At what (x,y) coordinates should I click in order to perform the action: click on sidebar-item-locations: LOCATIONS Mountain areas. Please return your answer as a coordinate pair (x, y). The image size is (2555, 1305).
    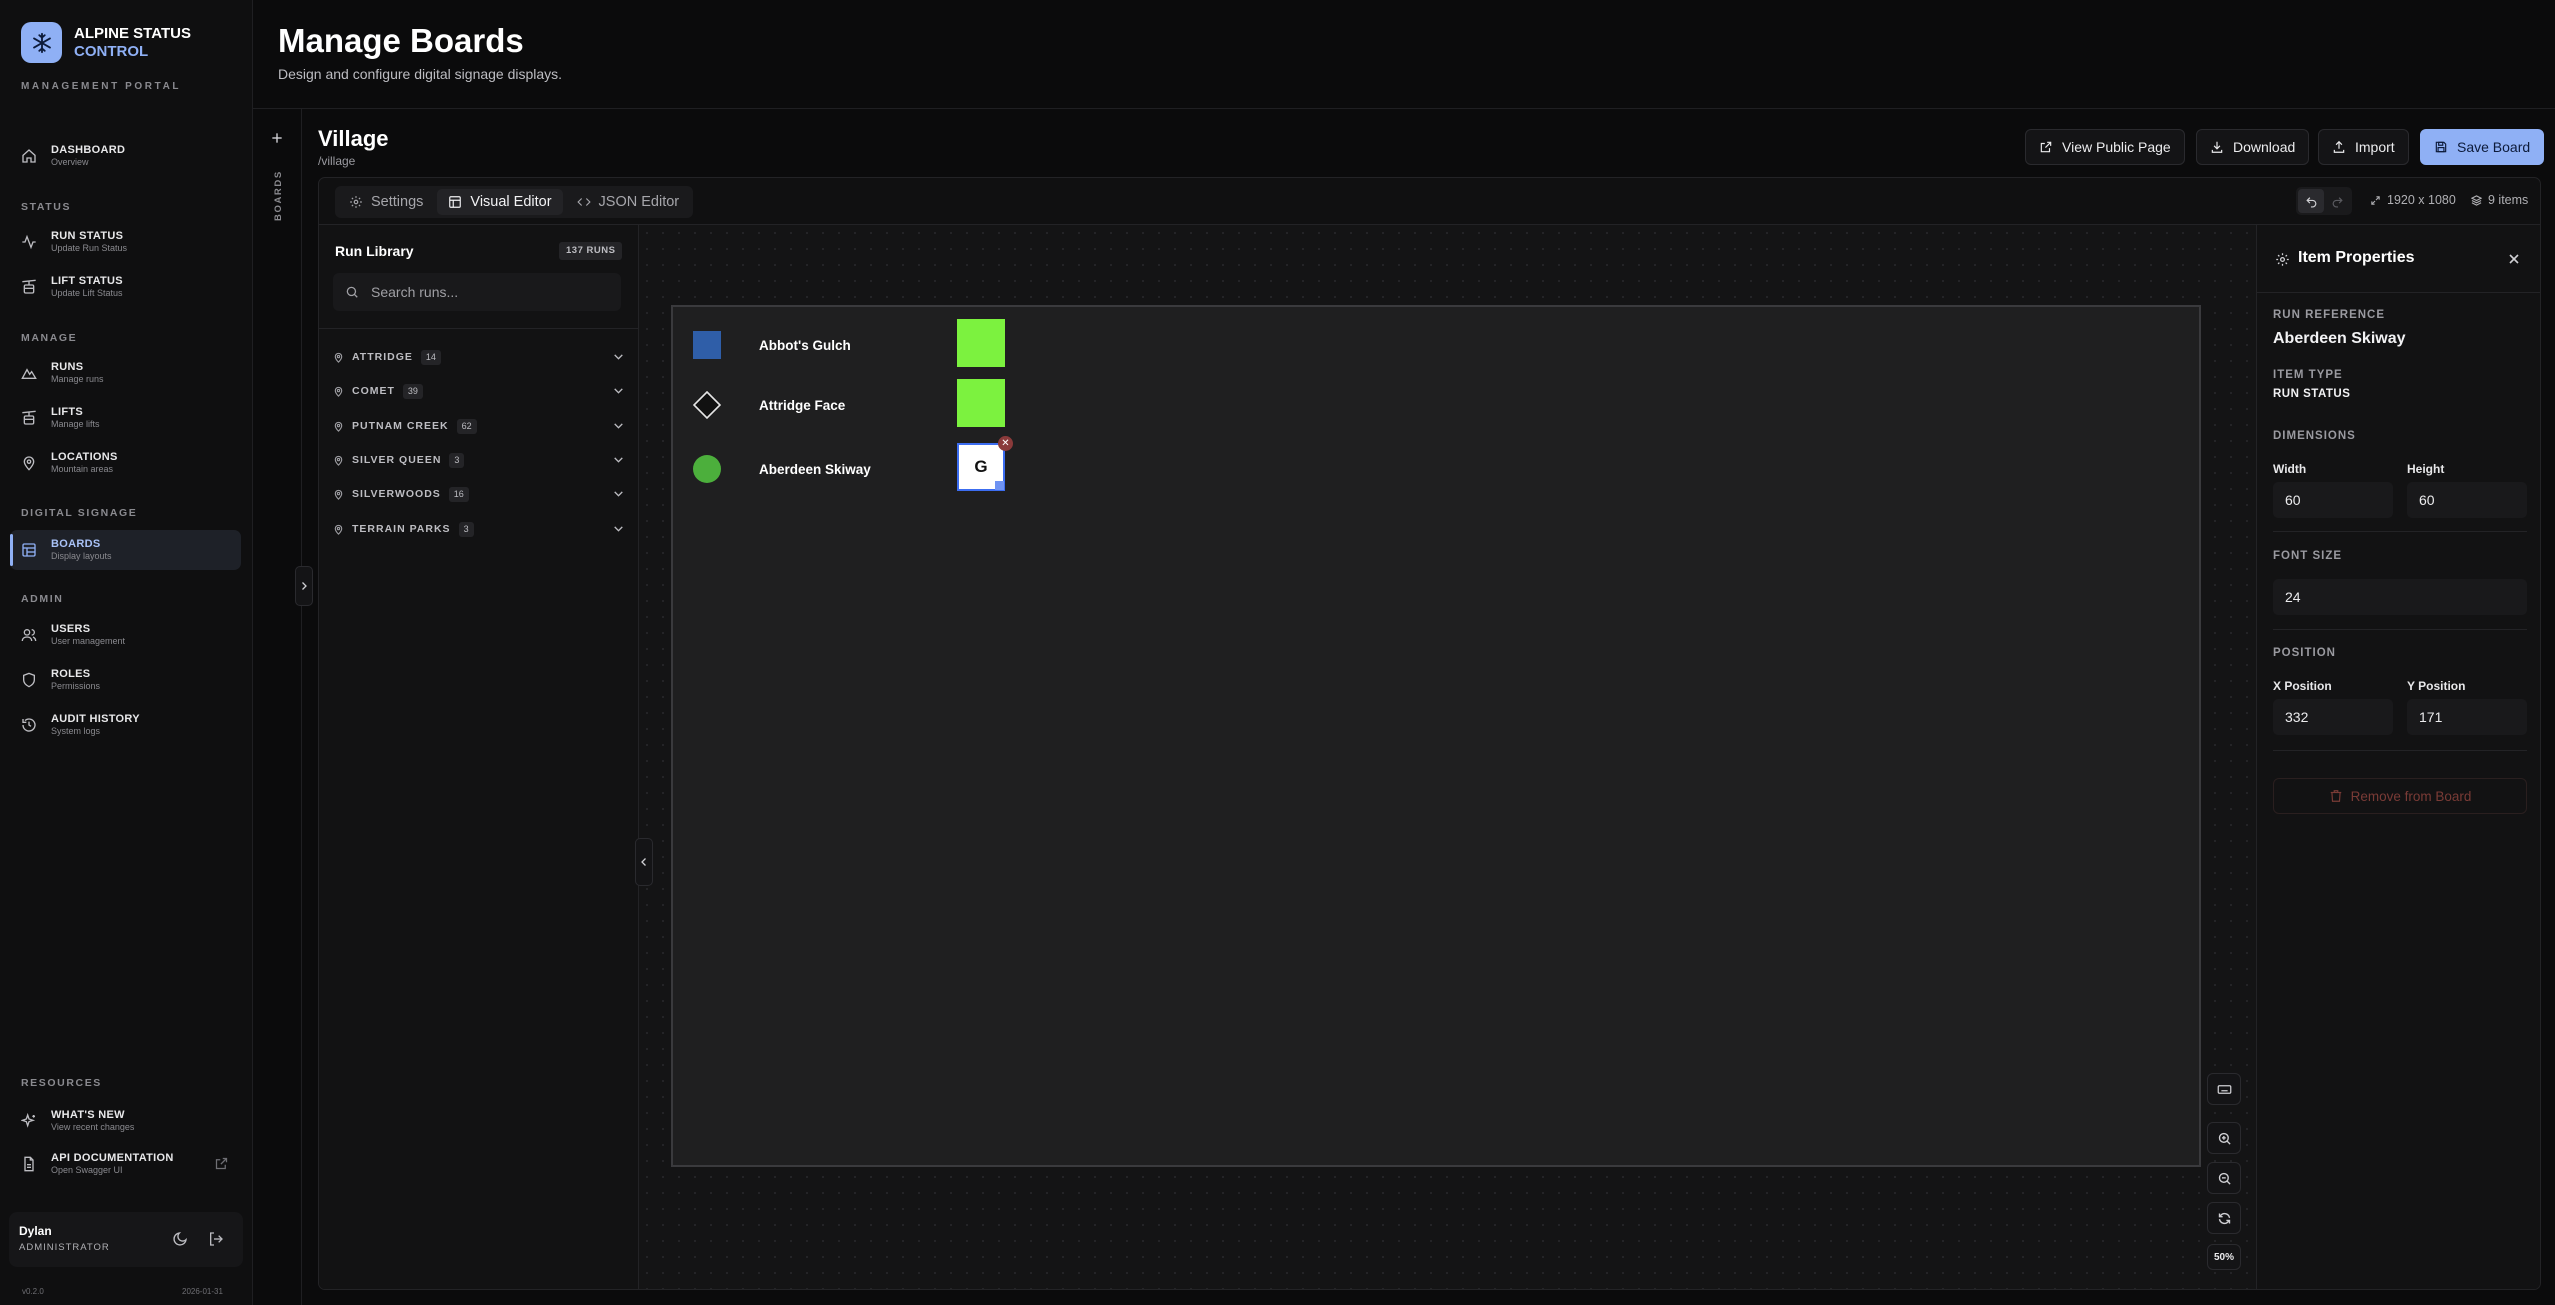
    Looking at the image, I should click on (125, 463).